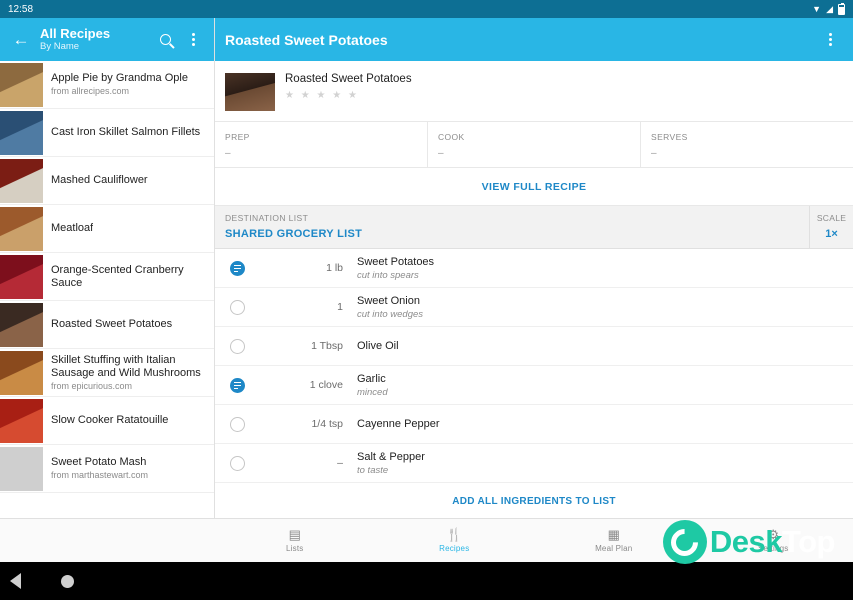 This screenshot has width=853, height=600. Describe the element at coordinates (388, 275) in the screenshot. I see `ingredient-note: cut into spears` at that location.